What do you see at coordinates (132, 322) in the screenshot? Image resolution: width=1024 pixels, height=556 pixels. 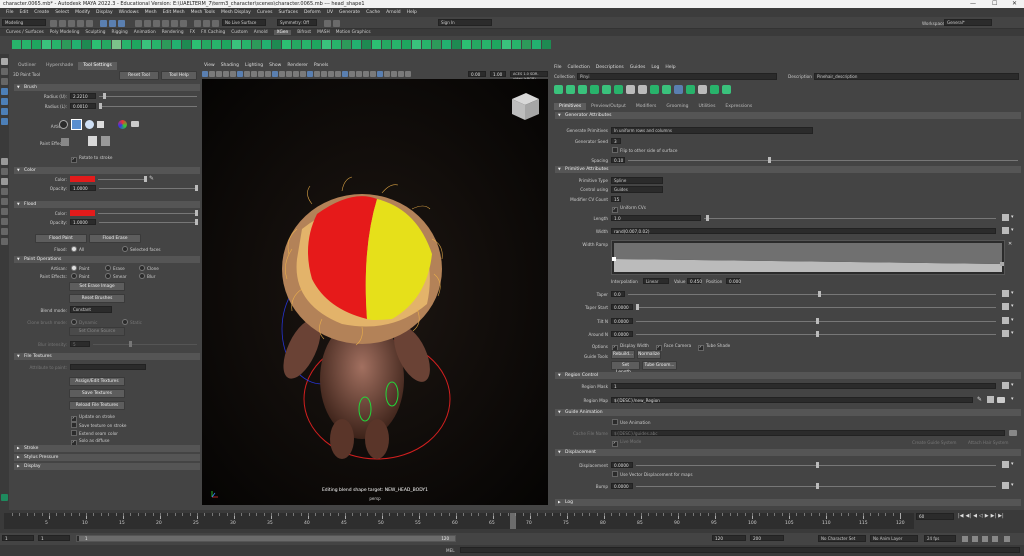 I see `clone-static-radio: Static` at bounding box center [132, 322].